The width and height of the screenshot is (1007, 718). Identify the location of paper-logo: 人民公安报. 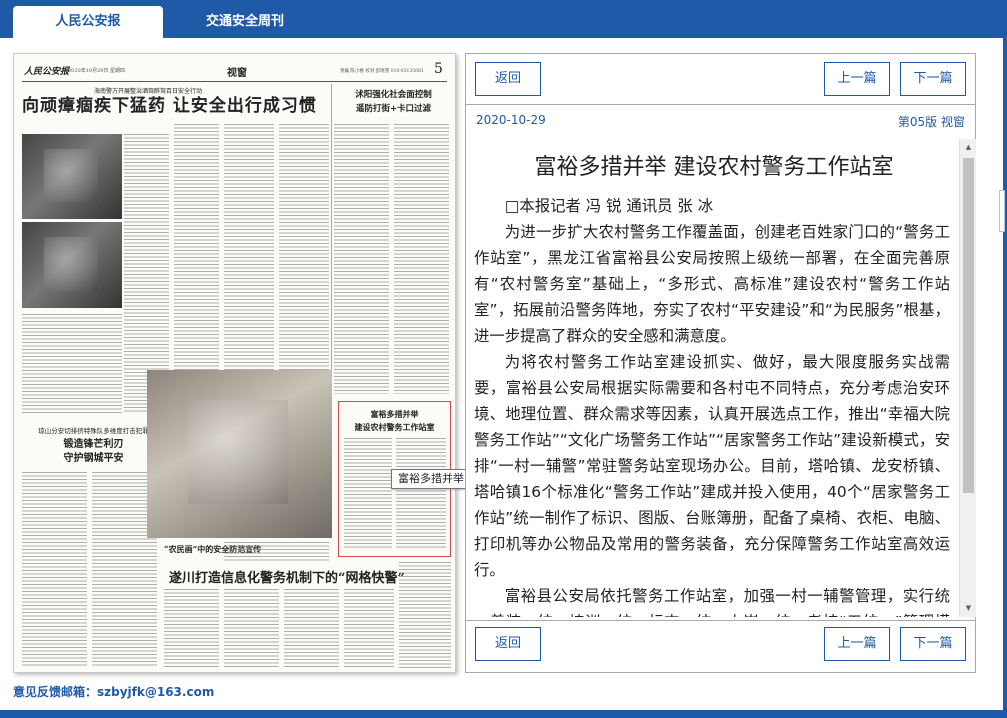
(47, 72).